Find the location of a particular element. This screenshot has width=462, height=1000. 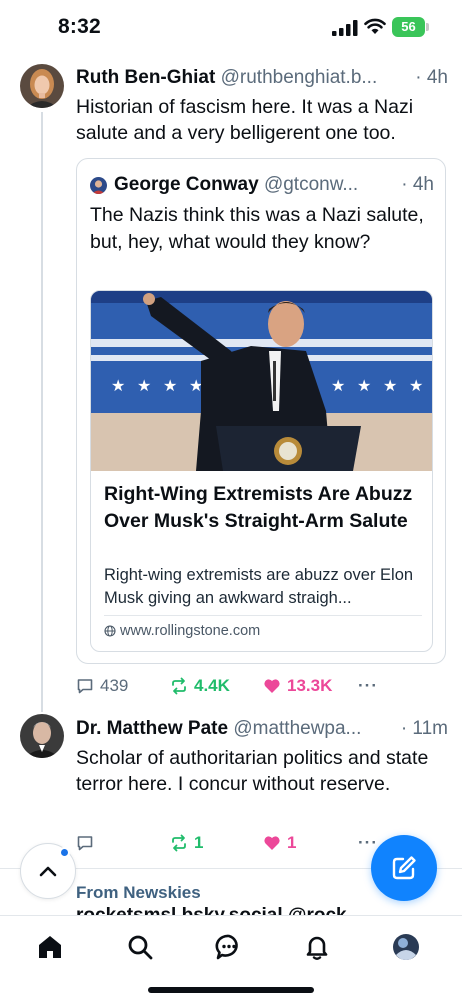

link-domain-text: www.rollingstone.com is located at coordinates (190, 631).